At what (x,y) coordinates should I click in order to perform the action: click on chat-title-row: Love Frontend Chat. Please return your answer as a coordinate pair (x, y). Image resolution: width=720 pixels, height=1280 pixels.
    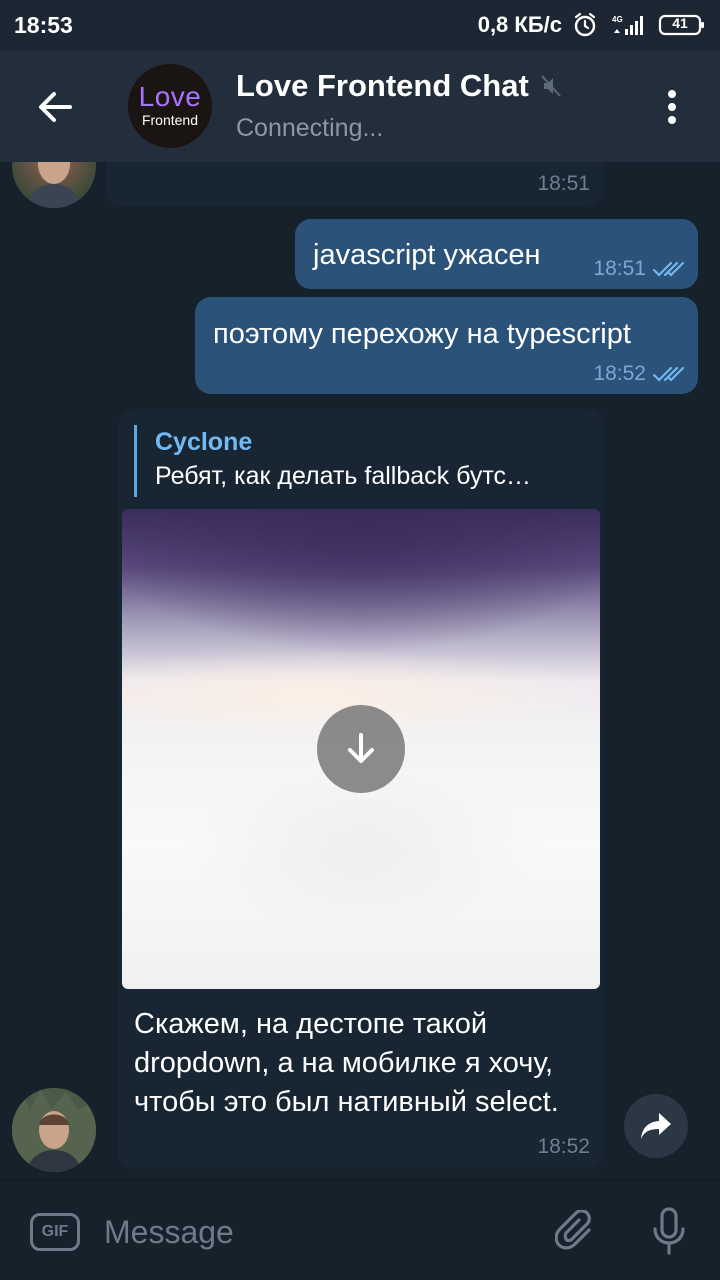
    Looking at the image, I should click on (398, 86).